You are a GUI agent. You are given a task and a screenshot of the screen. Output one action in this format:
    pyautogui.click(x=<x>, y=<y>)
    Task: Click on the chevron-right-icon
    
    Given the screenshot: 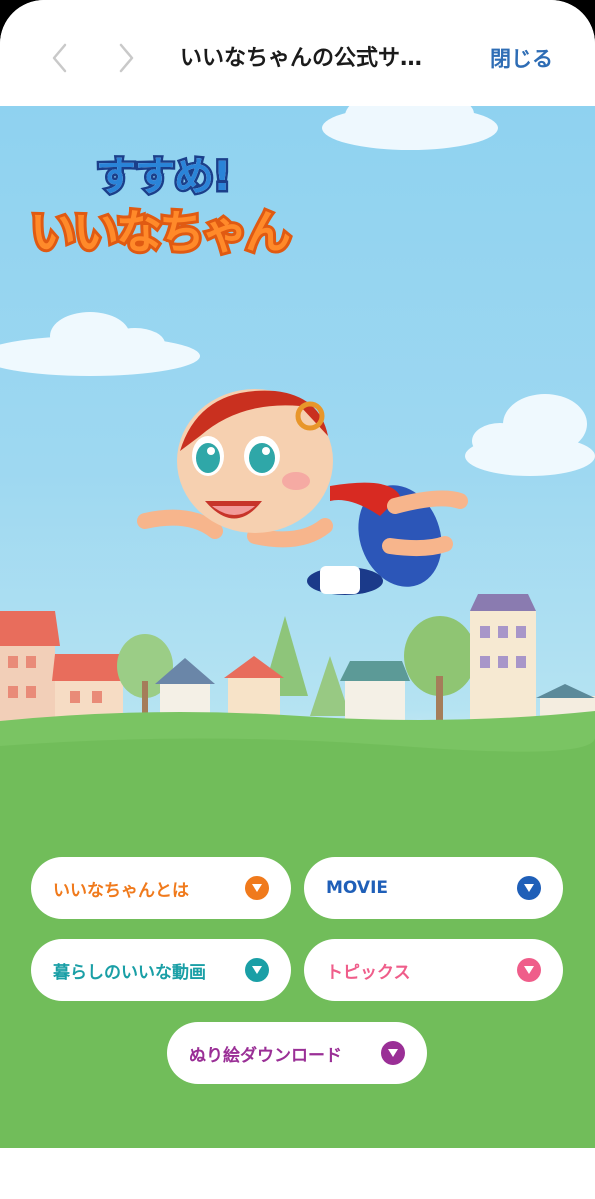 What is the action you would take?
    pyautogui.click(x=126, y=58)
    